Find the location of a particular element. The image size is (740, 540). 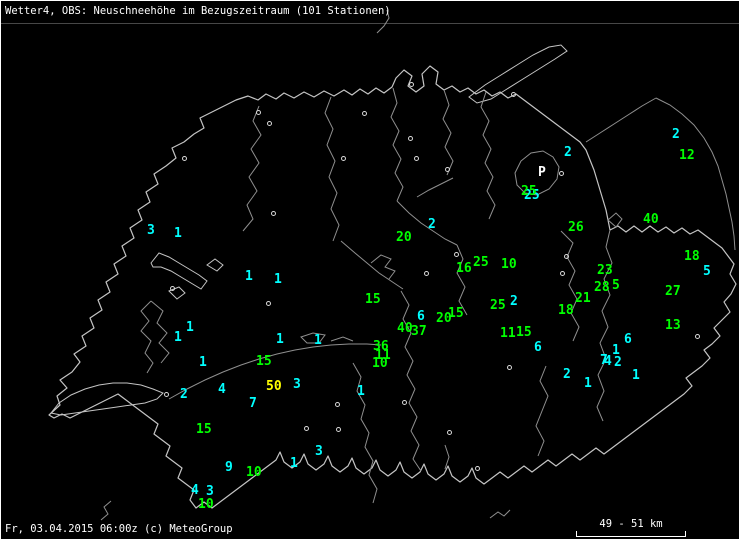

station-value: 9 is located at coordinates (229, 467).